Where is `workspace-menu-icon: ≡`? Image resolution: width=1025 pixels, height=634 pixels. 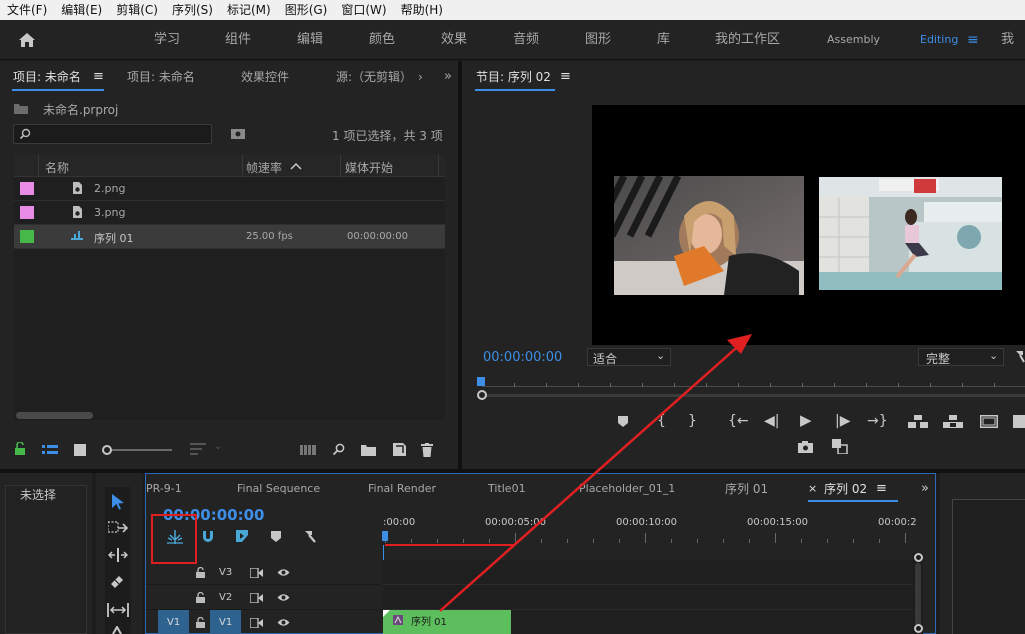 workspace-menu-icon: ≡ is located at coordinates (973, 40).